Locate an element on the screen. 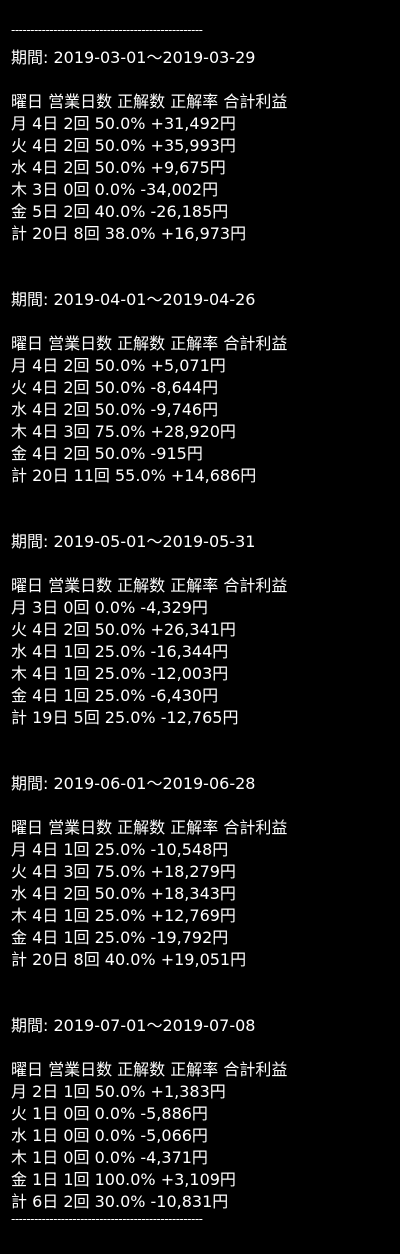  table-row: 金 4日 1回 25.0% -6,430円 is located at coordinates (115, 695).